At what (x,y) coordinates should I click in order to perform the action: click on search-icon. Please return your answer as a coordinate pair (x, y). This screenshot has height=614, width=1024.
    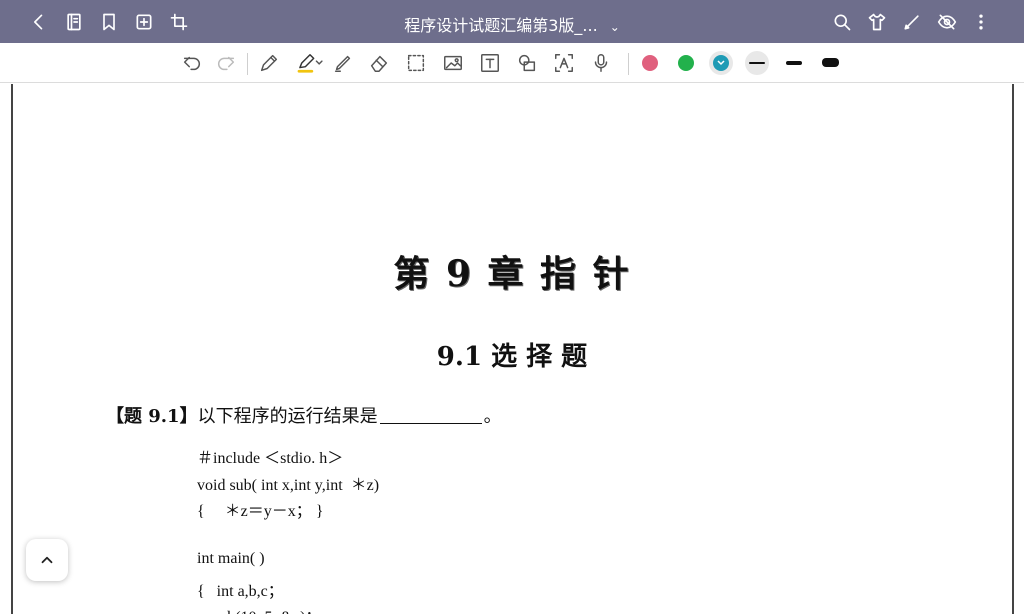
    Looking at the image, I should click on (842, 22).